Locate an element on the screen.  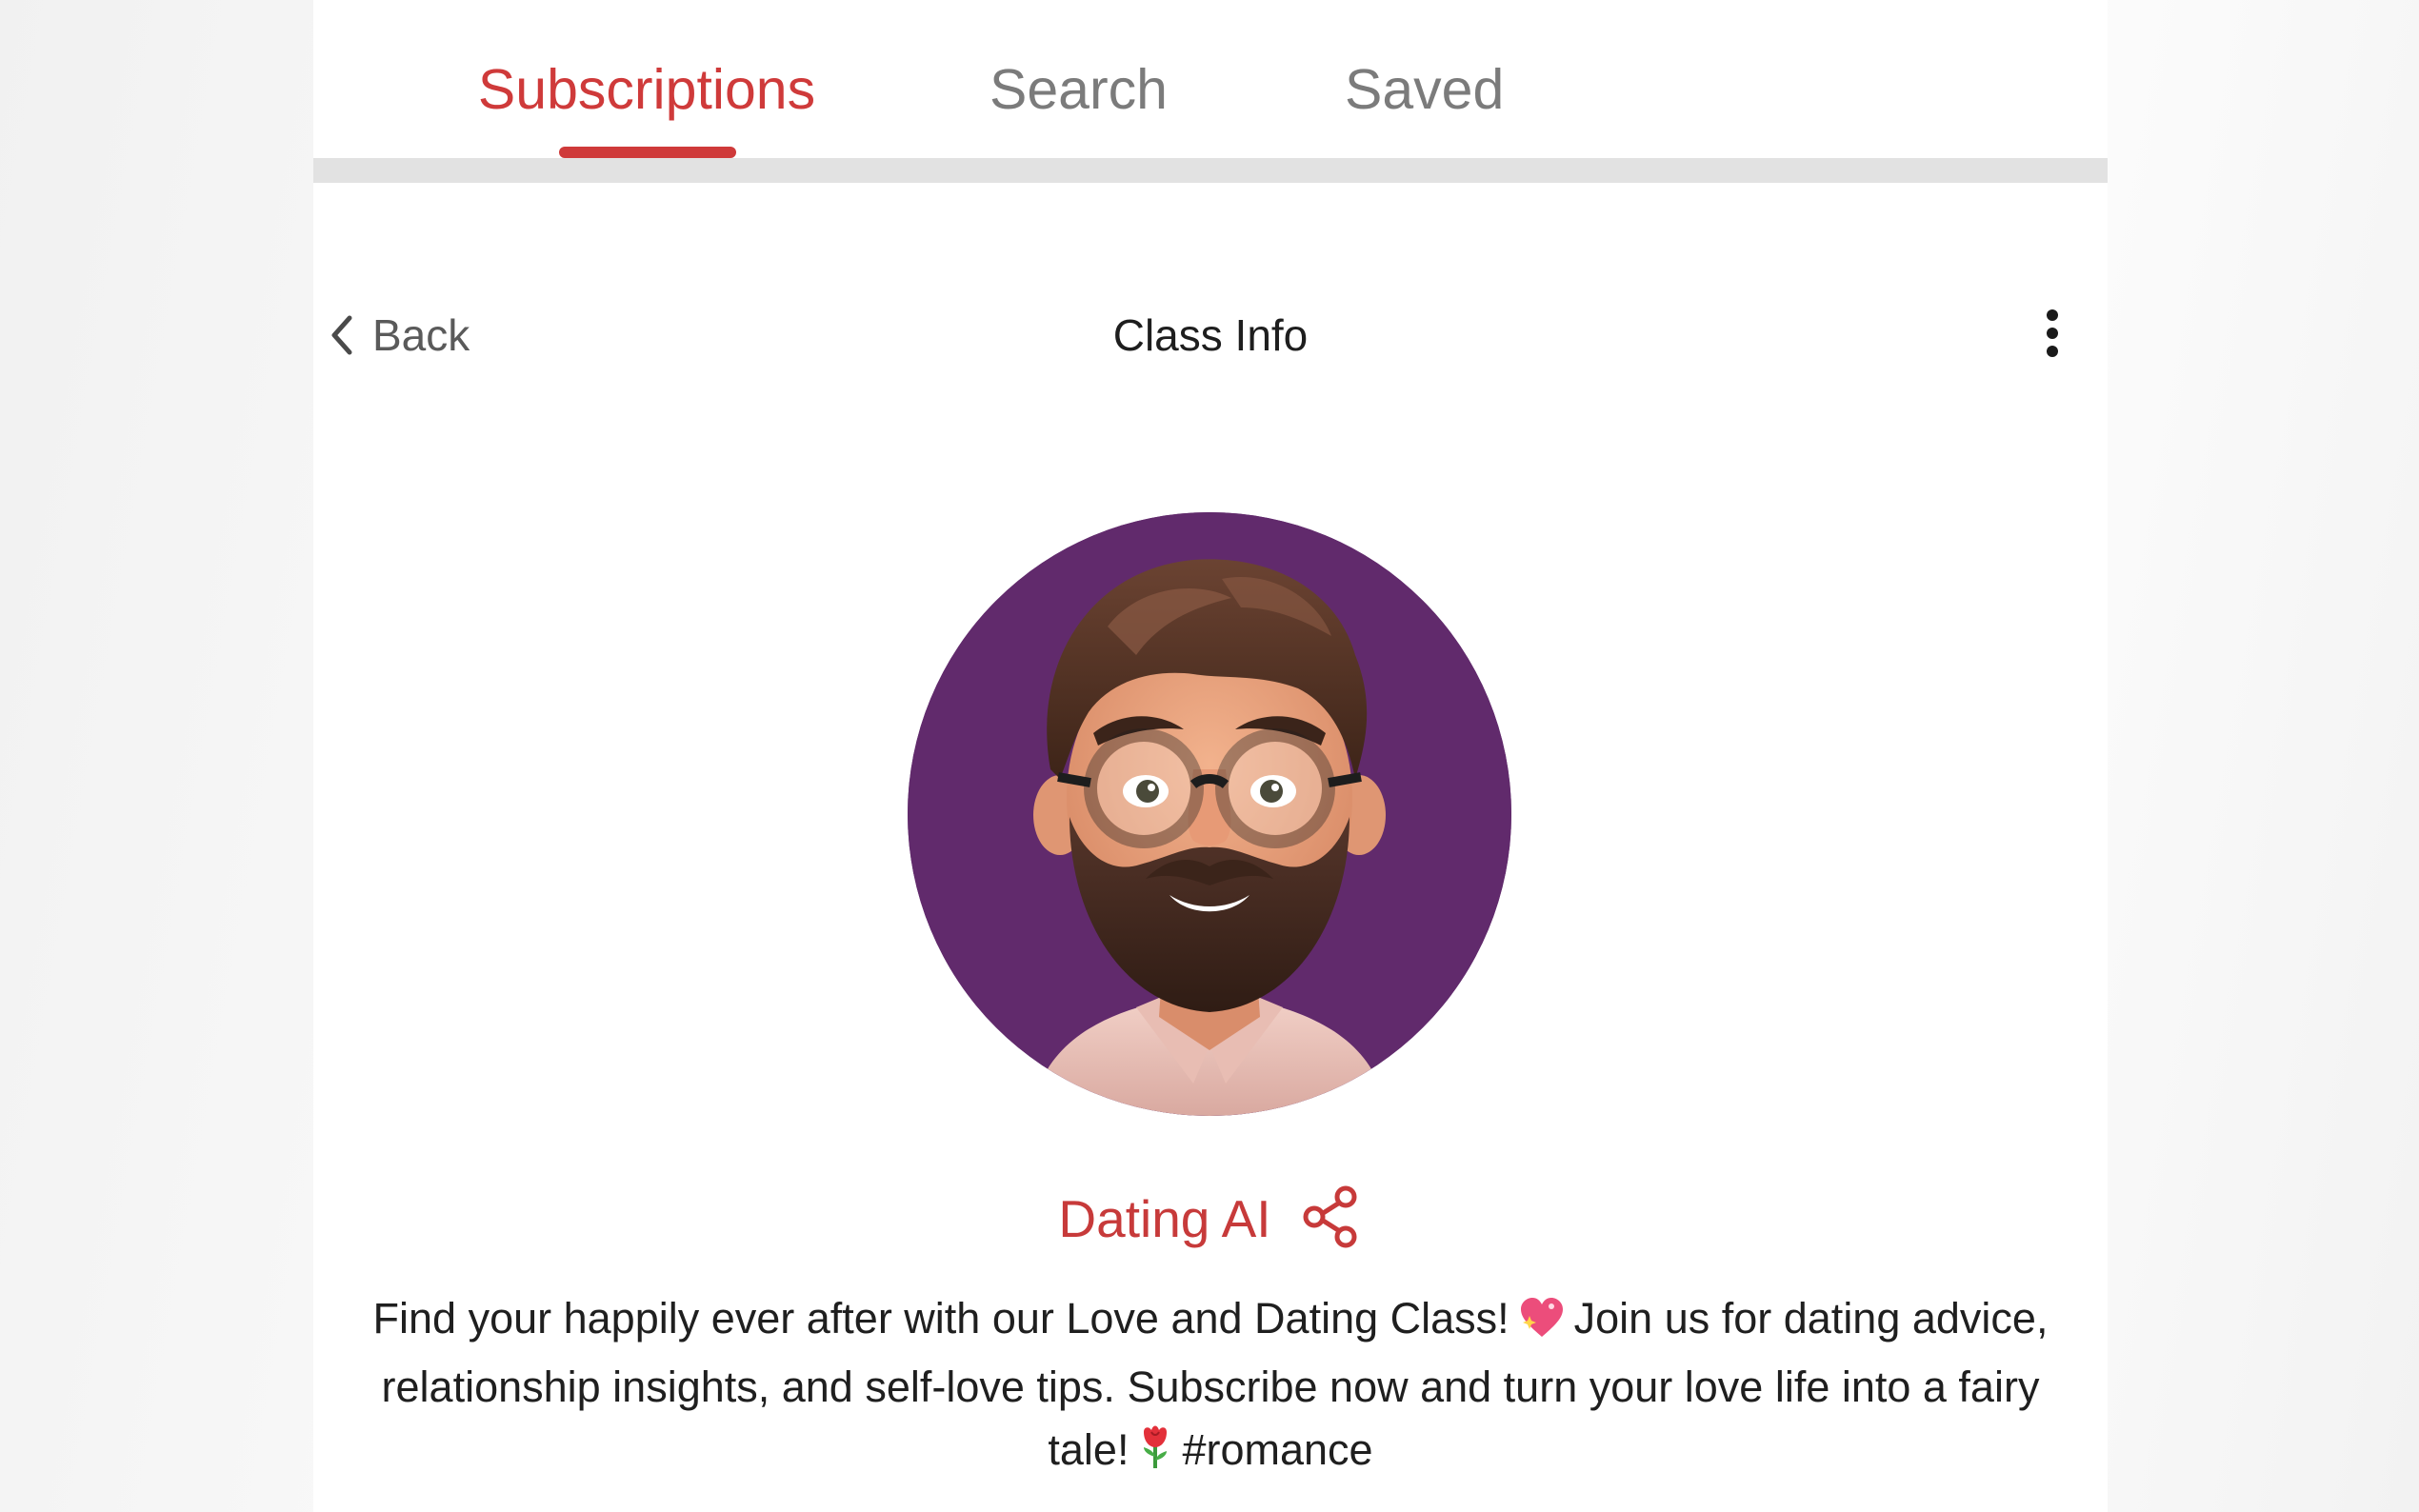
class-name: Dating AI is located at coordinates (1164, 1218).